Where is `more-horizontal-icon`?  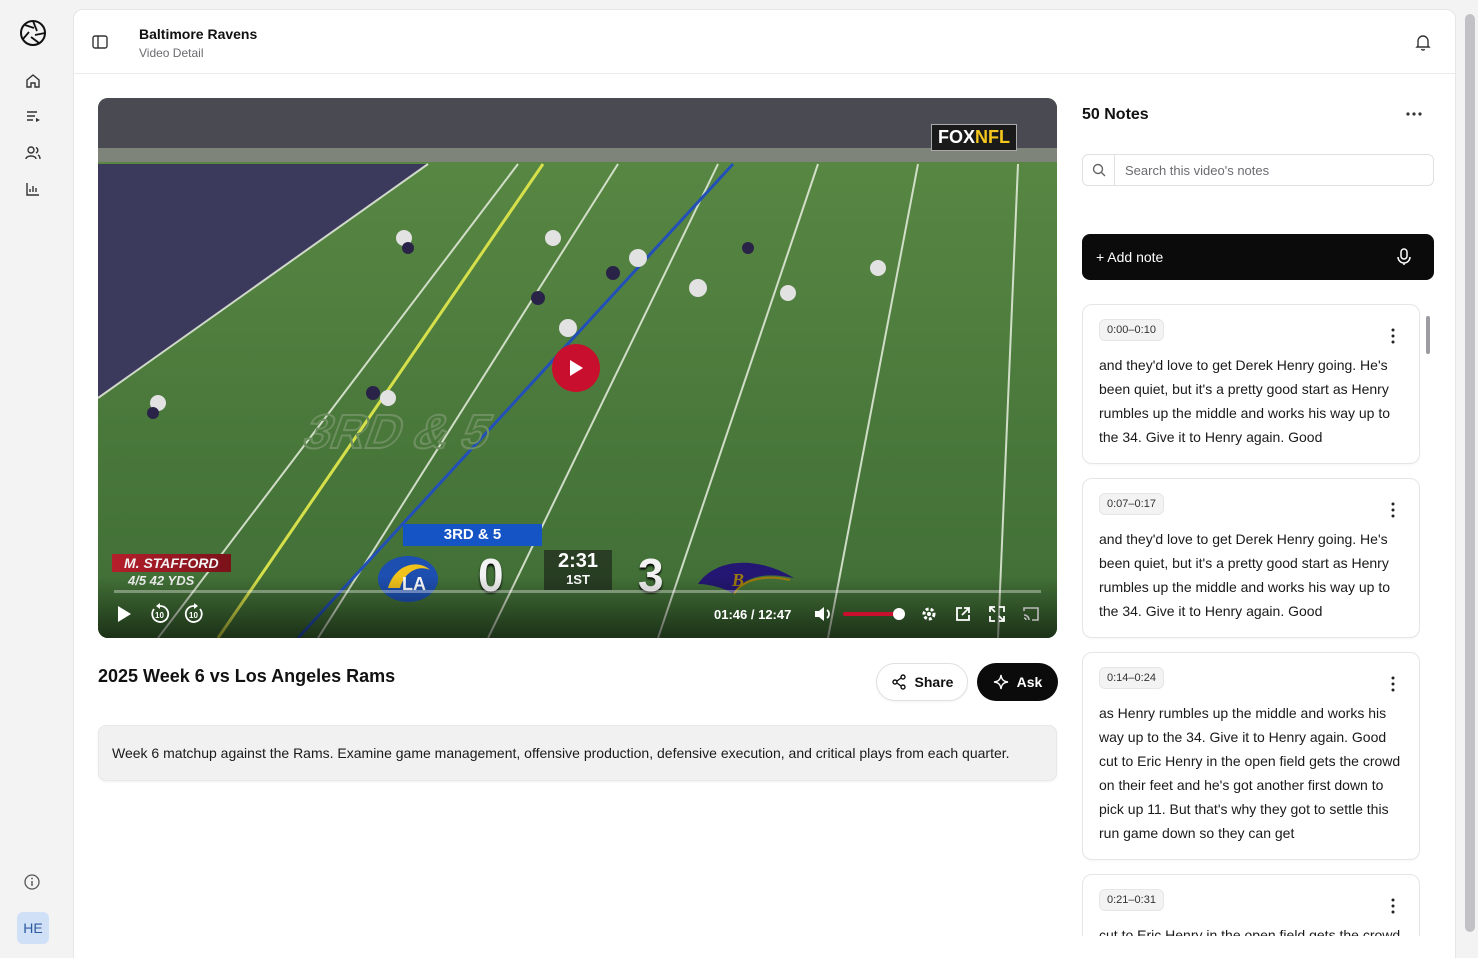 more-horizontal-icon is located at coordinates (1414, 114).